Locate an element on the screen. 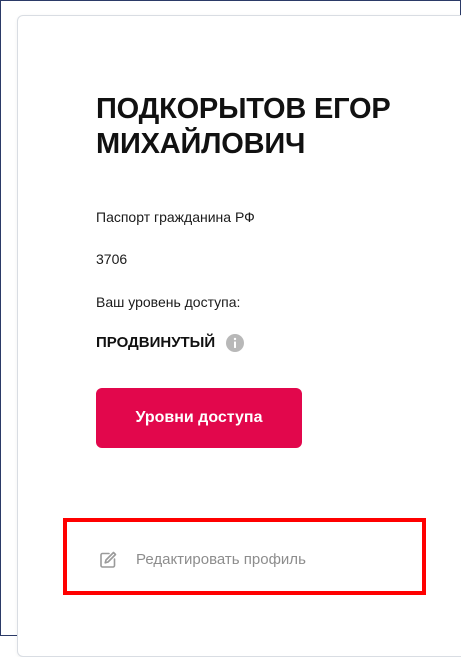 Image resolution: width=461 pixels, height=657 pixels. access-level-label: Ваш уровень доступа: is located at coordinates (168, 302).